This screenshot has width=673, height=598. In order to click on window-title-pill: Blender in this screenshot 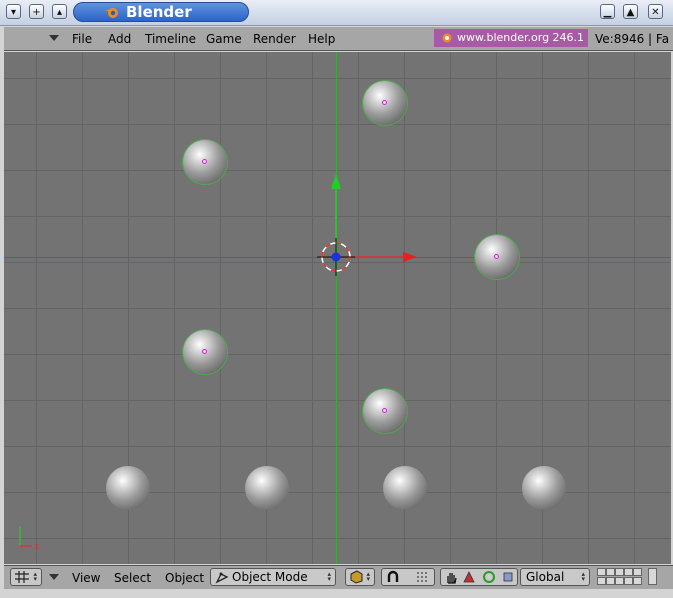, I will do `click(161, 12)`.